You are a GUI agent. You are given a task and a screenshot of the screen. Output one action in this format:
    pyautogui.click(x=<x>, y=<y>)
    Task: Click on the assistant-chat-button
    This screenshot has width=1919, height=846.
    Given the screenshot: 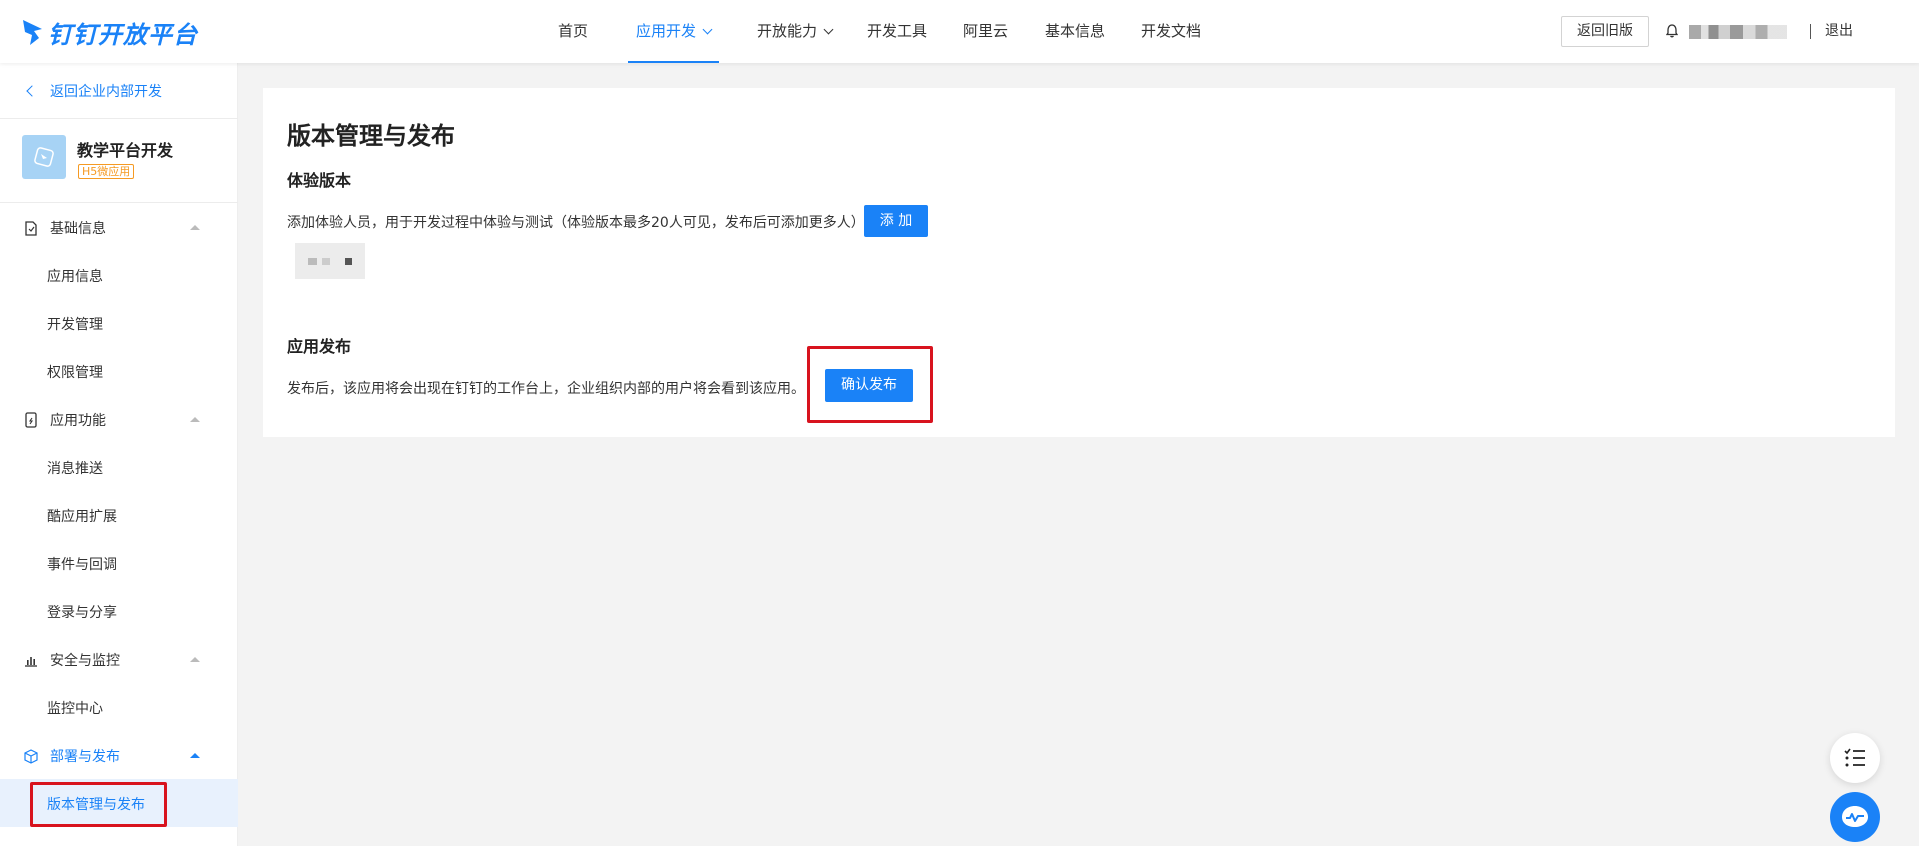 What is the action you would take?
    pyautogui.click(x=1855, y=817)
    